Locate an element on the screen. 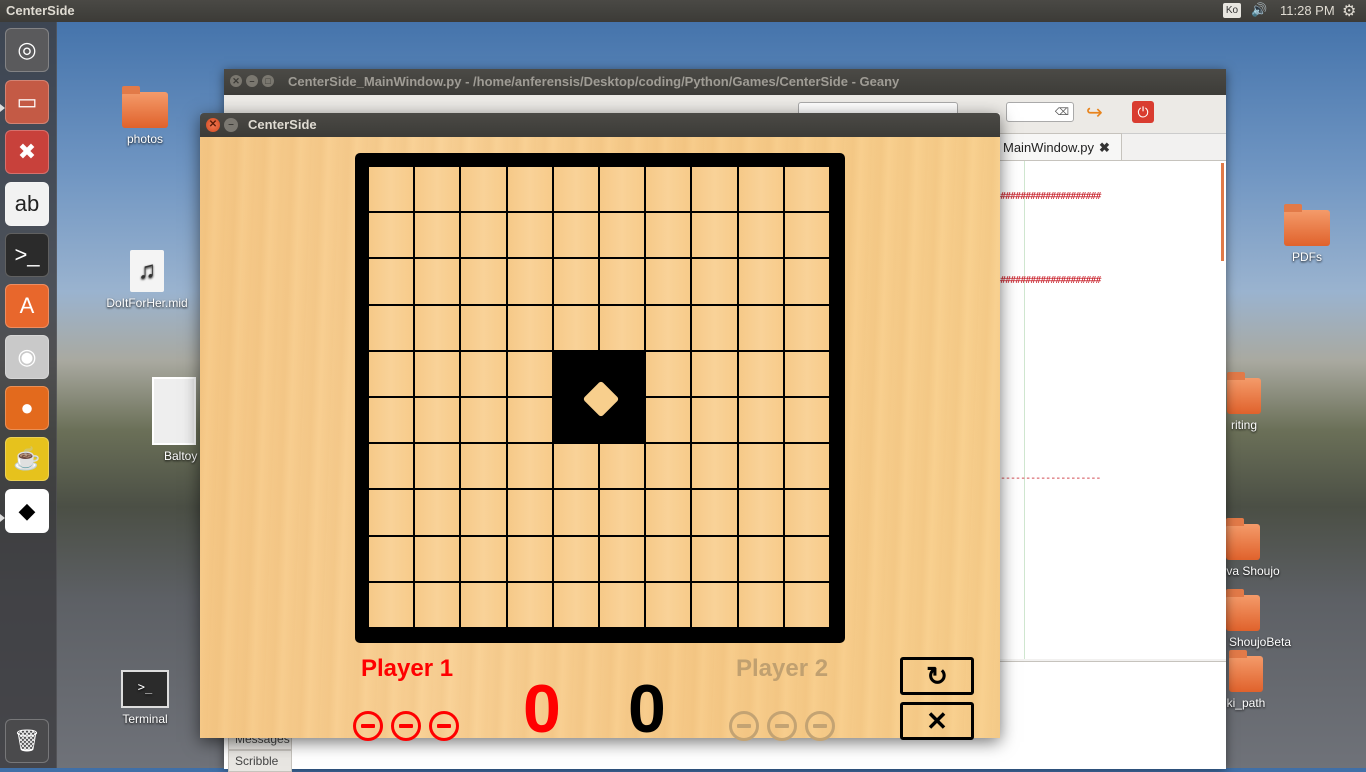 The image size is (1366, 772). keyboard-indicator: Ko is located at coordinates (1232, 10).